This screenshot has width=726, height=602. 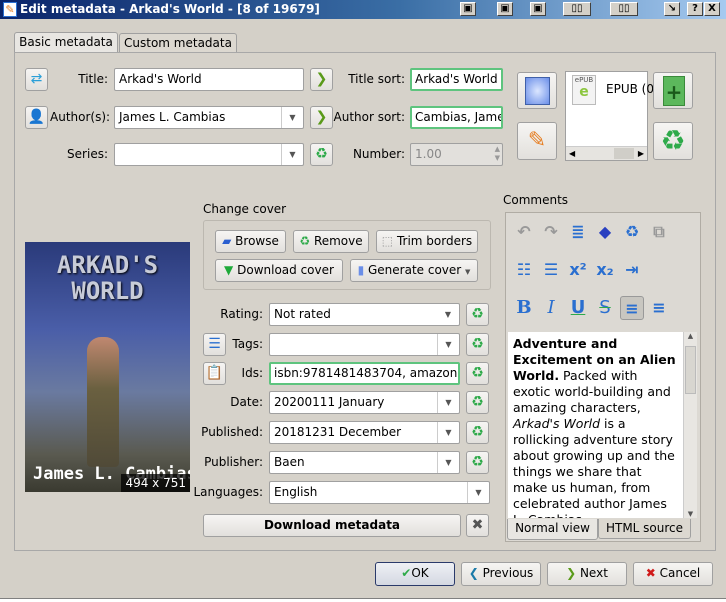 I want to click on comments-italic: Arkad's World, so click(x=556, y=423).